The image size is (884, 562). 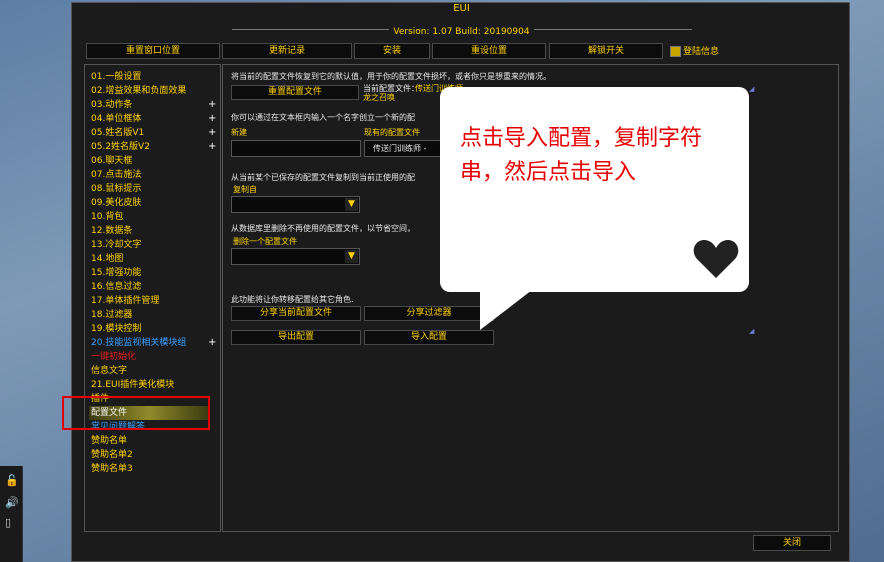 What do you see at coordinates (111, 231) in the screenshot?
I see `nav-item: 12.数据条` at bounding box center [111, 231].